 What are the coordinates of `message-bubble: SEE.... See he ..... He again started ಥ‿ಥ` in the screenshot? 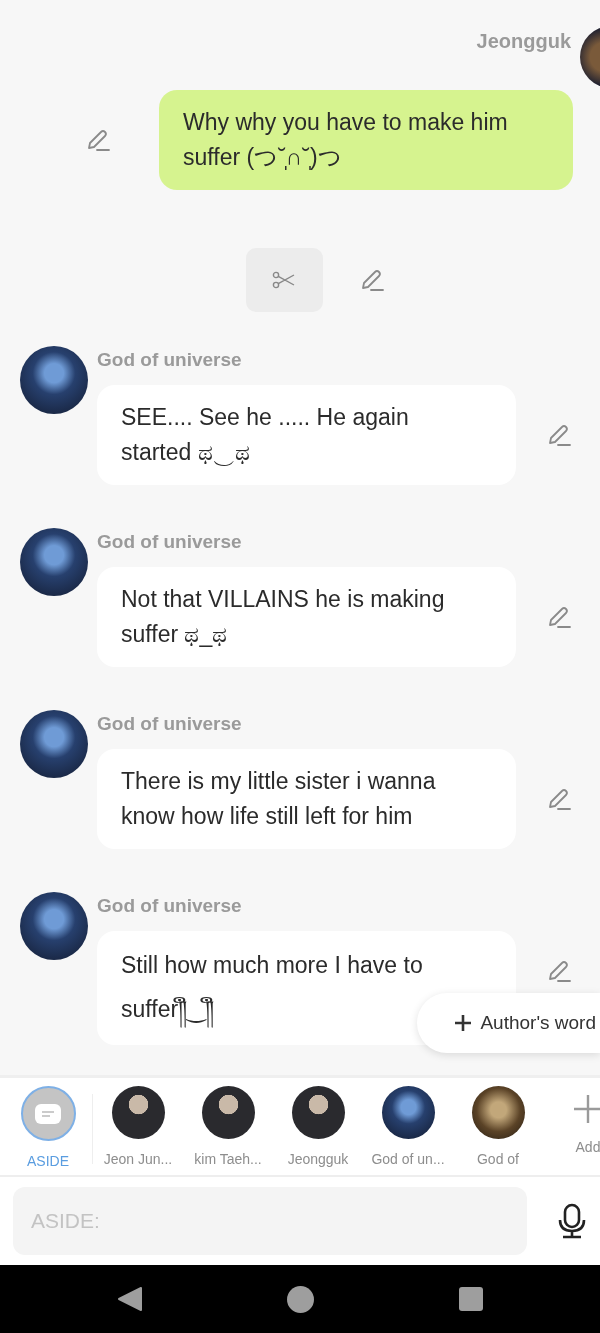 It's located at (306, 435).